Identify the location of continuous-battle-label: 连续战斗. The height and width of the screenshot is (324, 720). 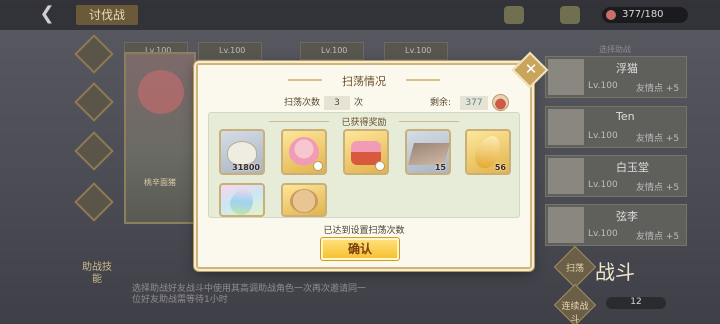
(575, 313).